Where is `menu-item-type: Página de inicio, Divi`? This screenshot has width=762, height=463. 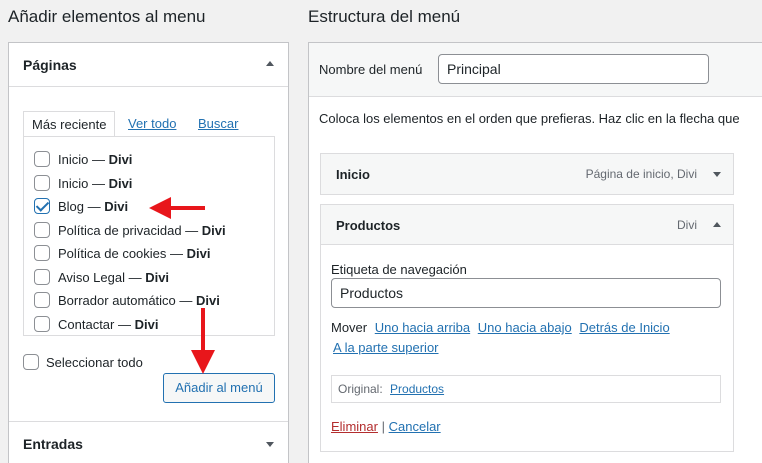 menu-item-type: Página de inicio, Divi is located at coordinates (641, 174).